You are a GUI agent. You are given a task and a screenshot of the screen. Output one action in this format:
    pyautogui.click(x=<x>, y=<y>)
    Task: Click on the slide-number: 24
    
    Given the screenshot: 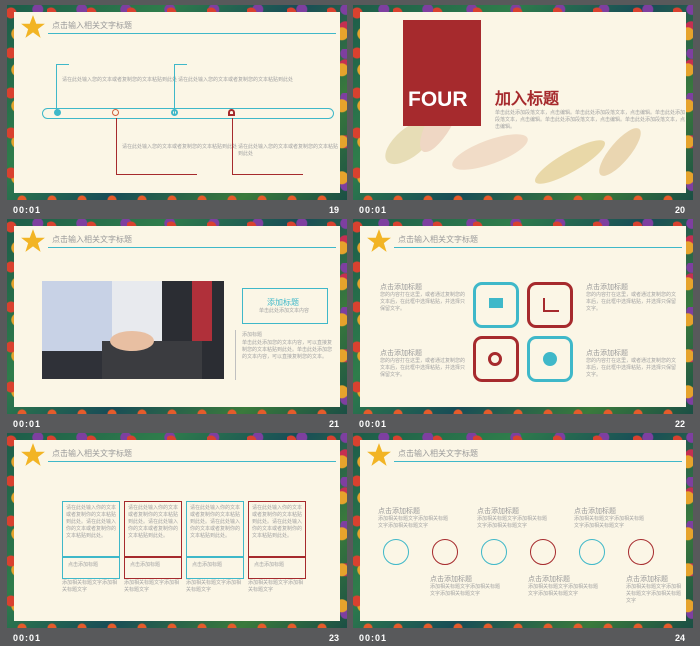 What is the action you would take?
    pyautogui.click(x=679, y=638)
    